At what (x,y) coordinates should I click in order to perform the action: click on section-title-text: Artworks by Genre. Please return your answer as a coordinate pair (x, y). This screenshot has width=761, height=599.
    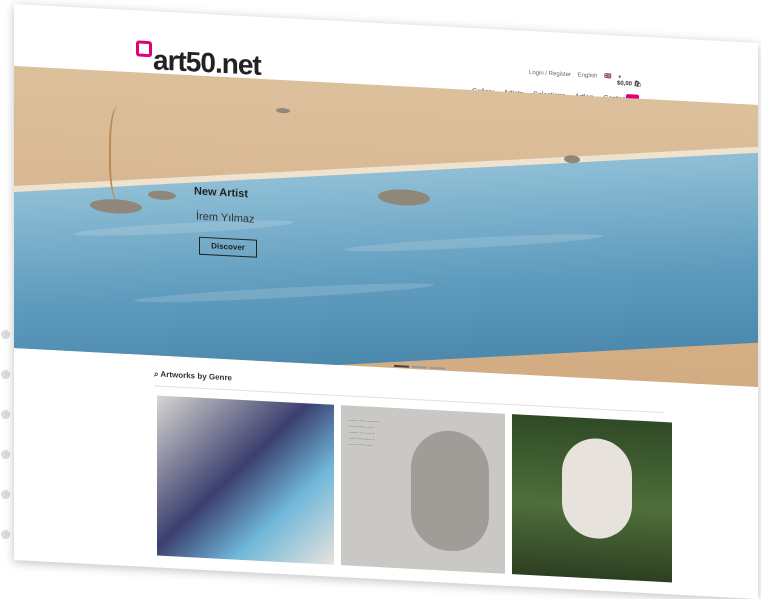
    Looking at the image, I should click on (196, 376).